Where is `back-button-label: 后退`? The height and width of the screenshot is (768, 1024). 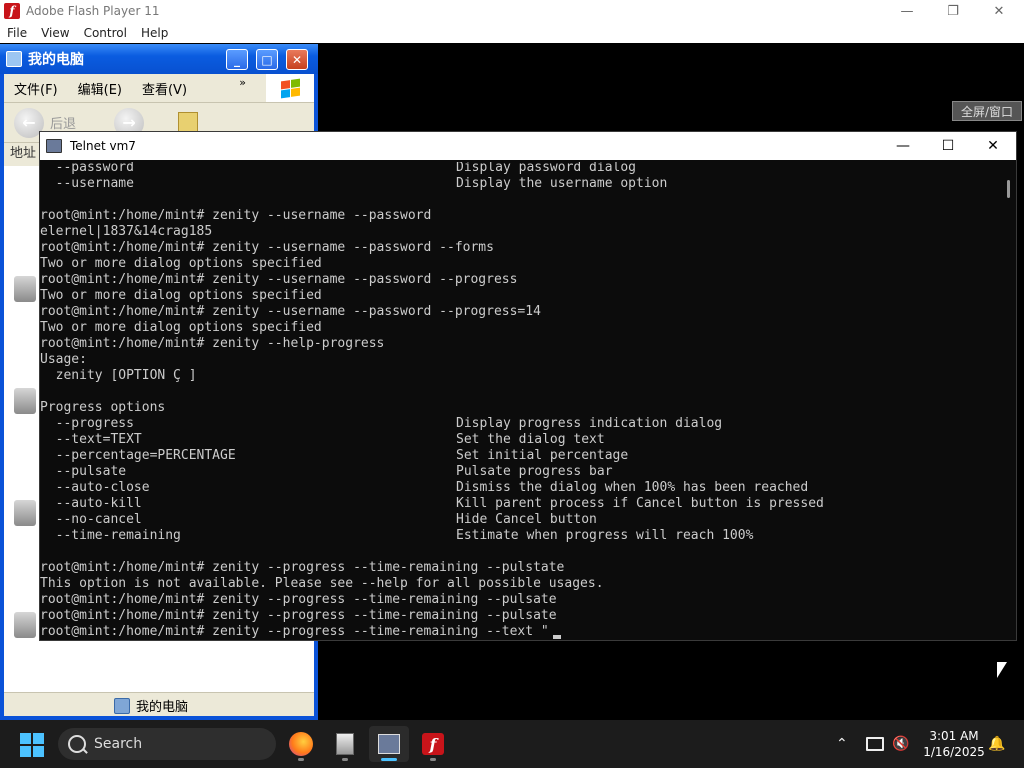 back-button-label: 后退 is located at coordinates (63, 122).